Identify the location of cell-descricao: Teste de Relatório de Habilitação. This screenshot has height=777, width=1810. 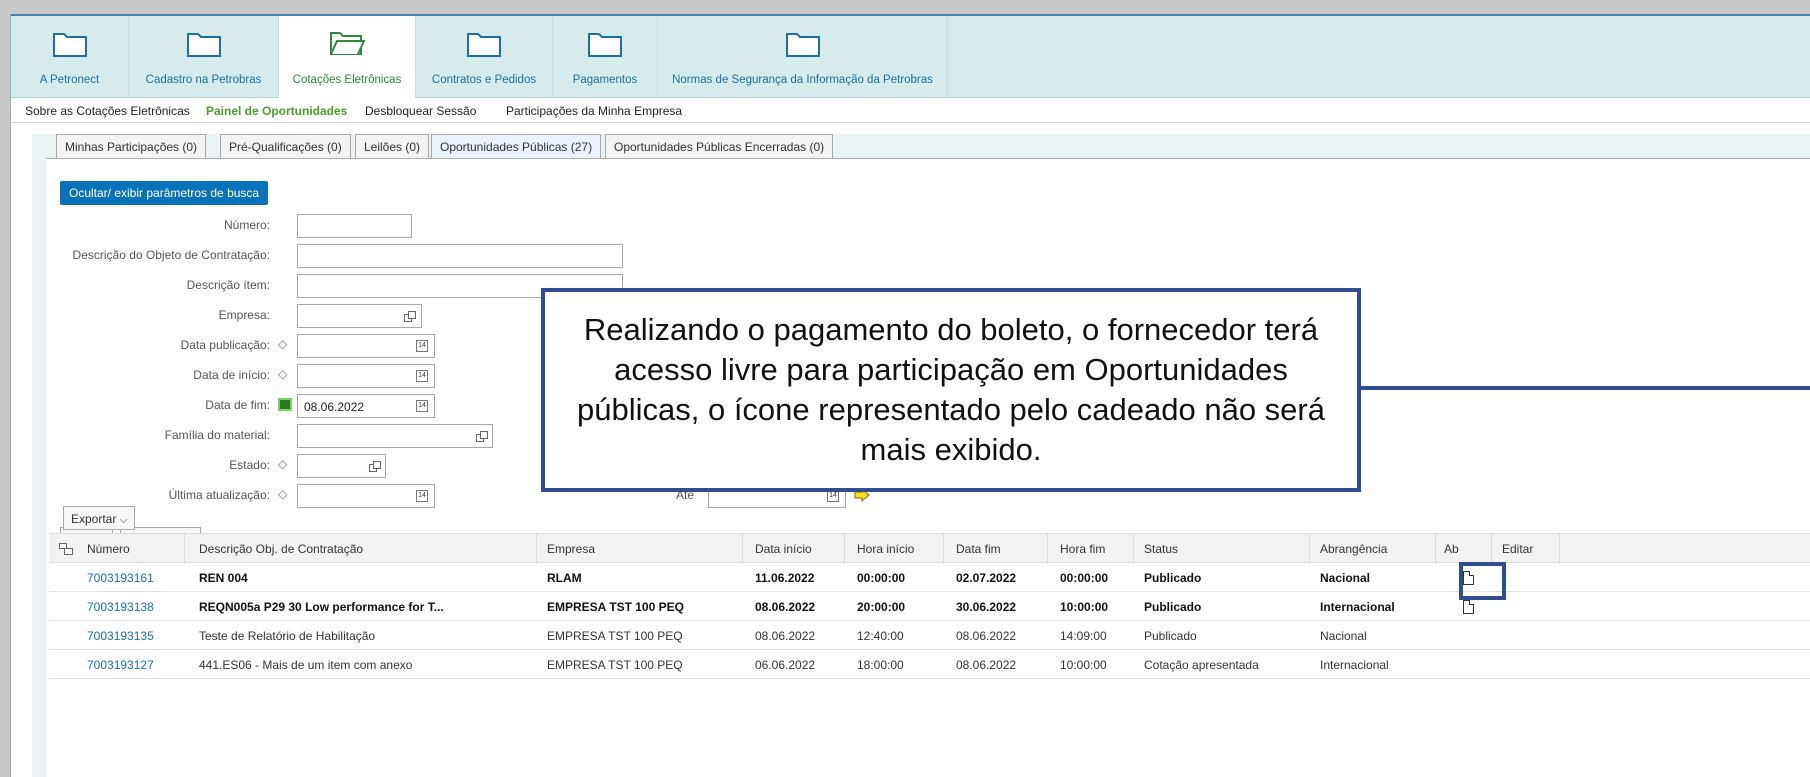
(287, 636).